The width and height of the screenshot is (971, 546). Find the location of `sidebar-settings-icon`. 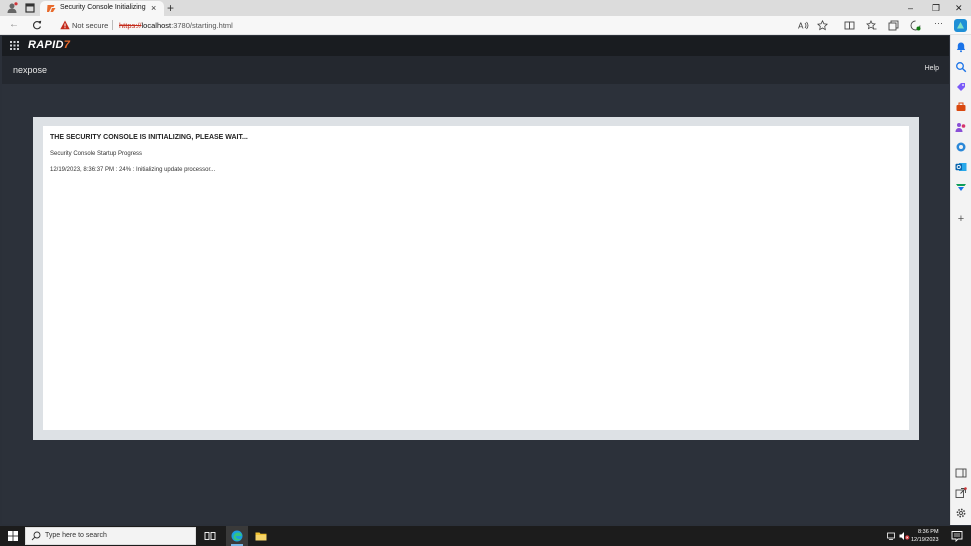

sidebar-settings-icon is located at coordinates (961, 513).